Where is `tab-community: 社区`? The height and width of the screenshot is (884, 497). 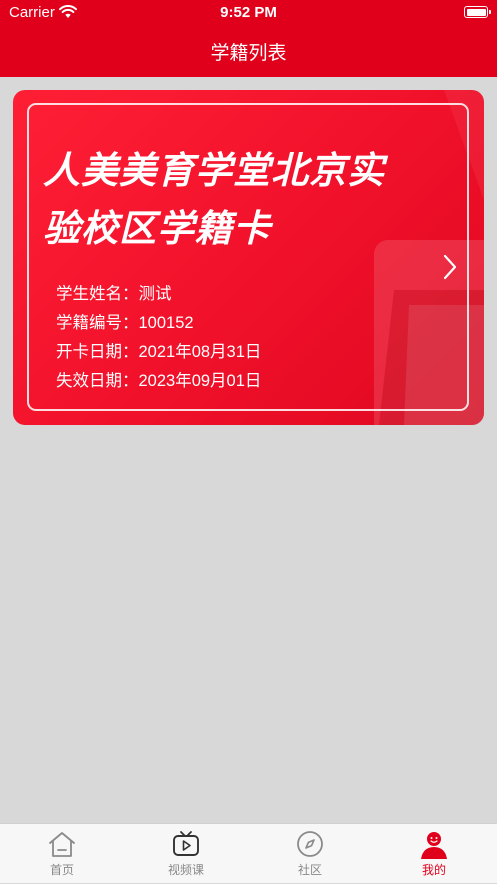 tab-community: 社区 is located at coordinates (310, 854).